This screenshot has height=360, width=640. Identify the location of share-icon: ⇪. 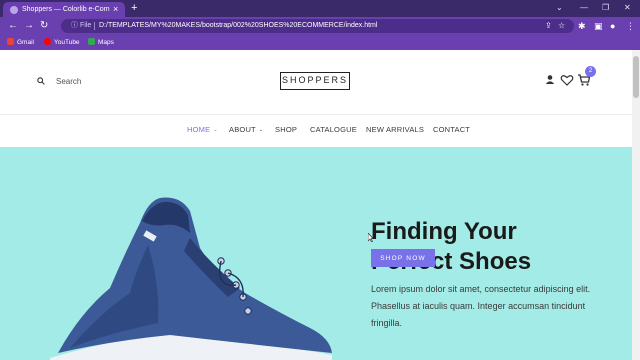
(548, 26).